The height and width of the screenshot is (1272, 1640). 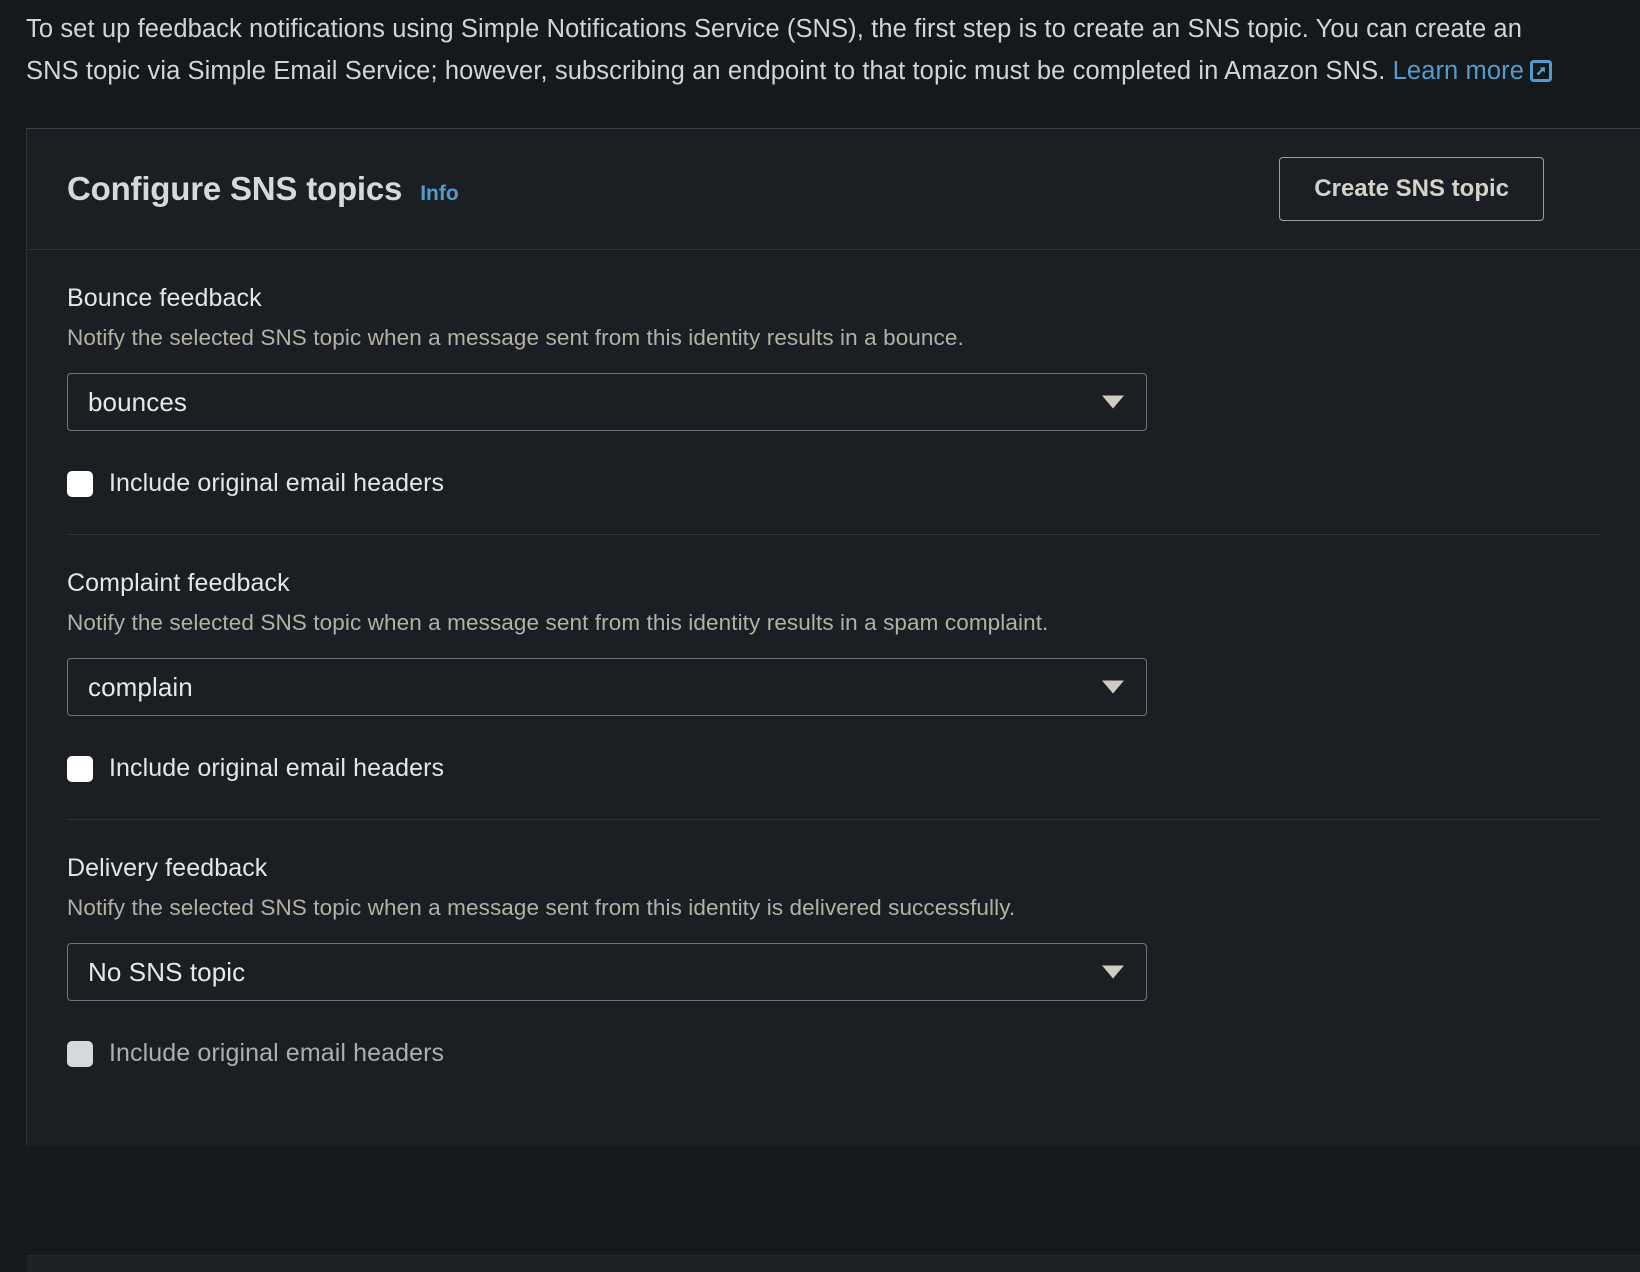 I want to click on complaint-sns-topic-select: complain, so click(x=607, y=687).